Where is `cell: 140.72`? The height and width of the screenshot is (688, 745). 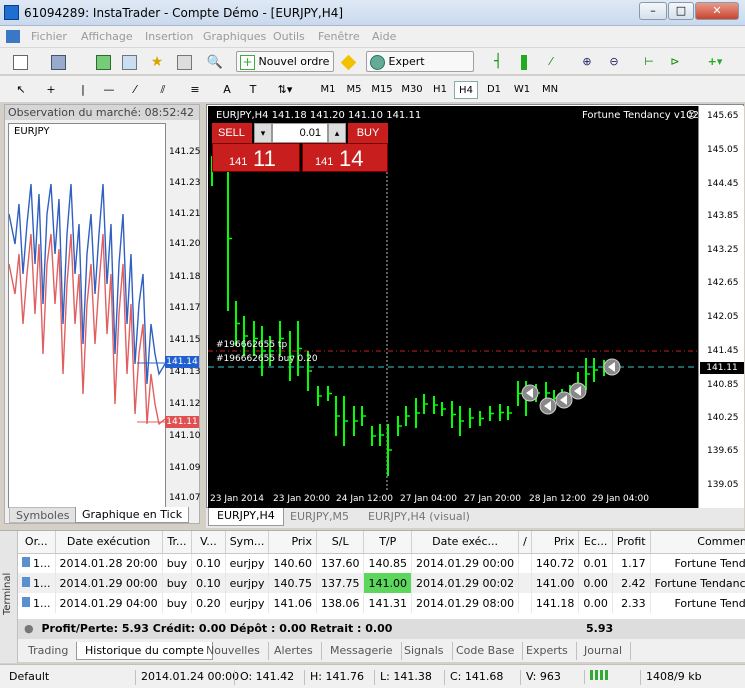 cell: 140.72 is located at coordinates (555, 563).